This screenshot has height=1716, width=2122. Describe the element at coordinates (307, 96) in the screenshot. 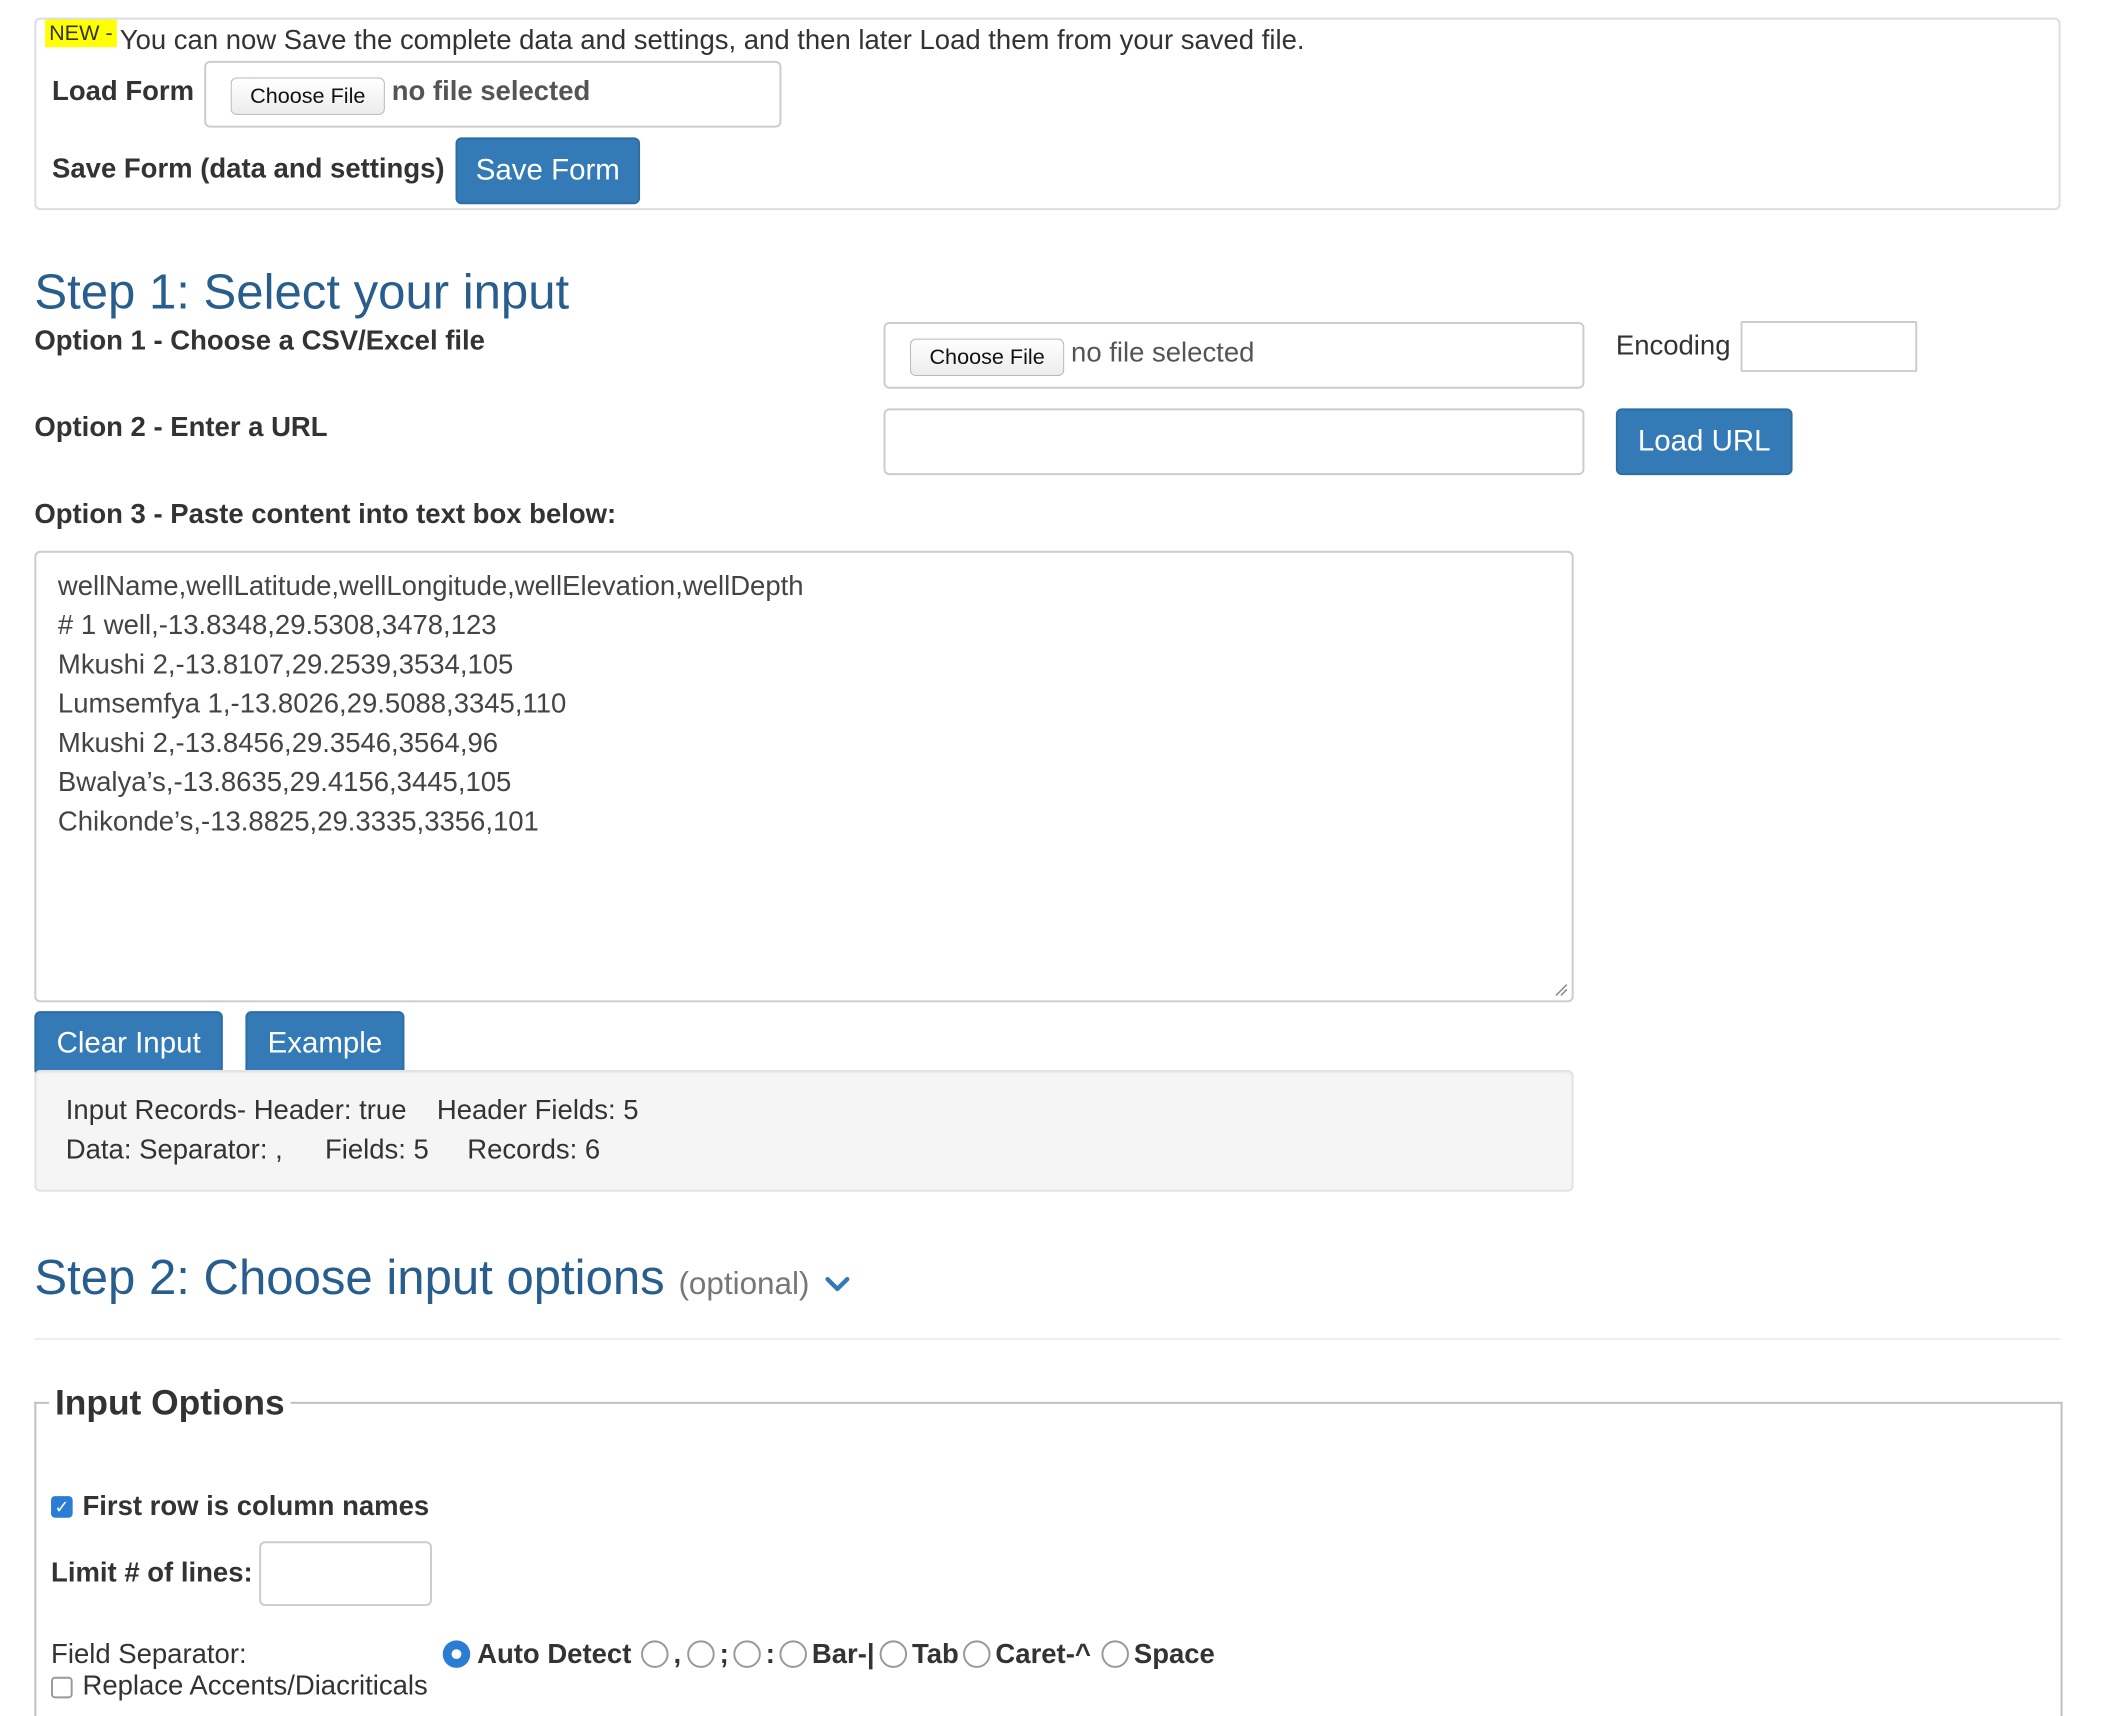

I see `load-form-choose-file-button: Choose File` at that location.